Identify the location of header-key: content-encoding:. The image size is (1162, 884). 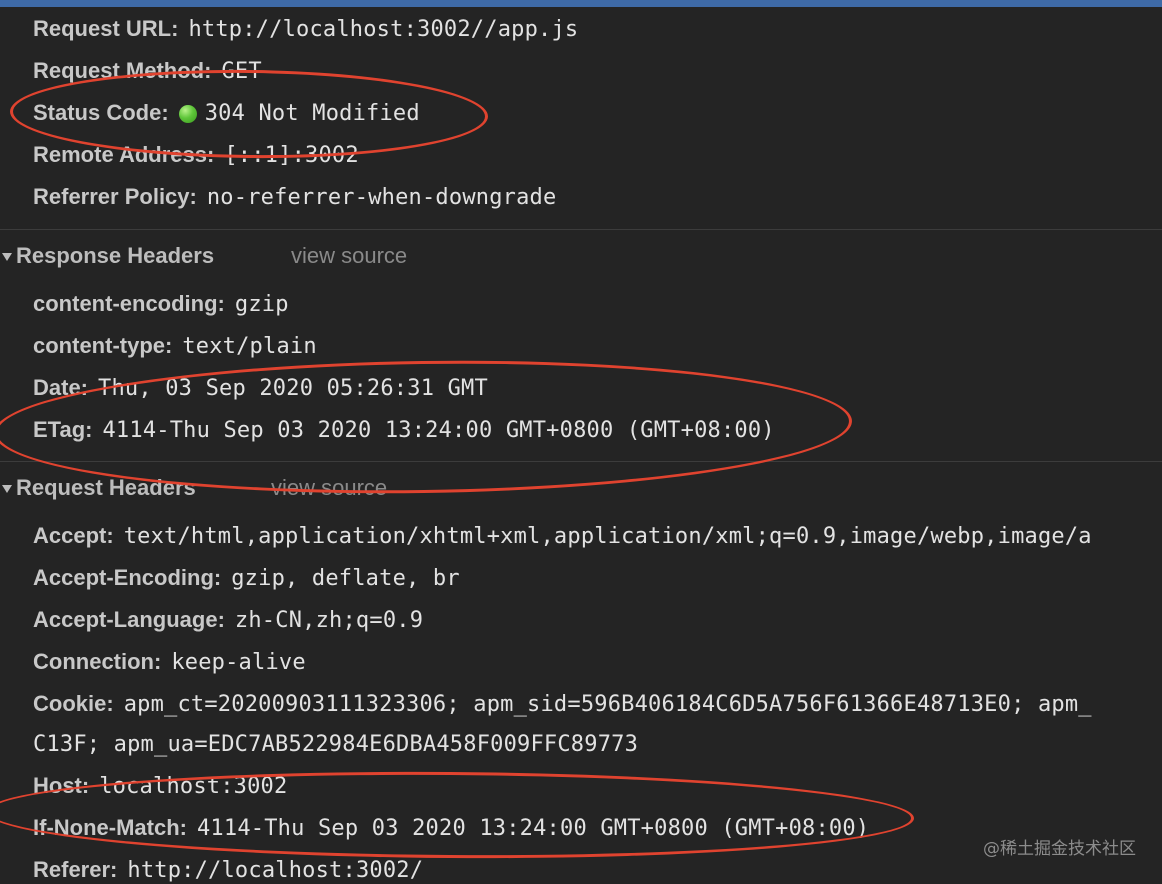
(129, 303).